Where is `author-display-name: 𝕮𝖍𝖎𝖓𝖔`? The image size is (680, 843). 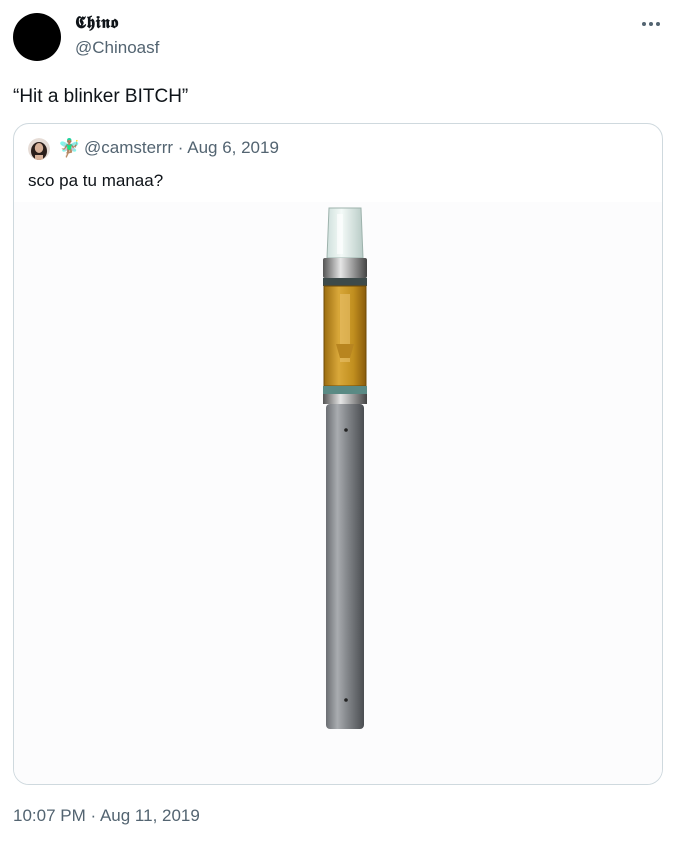
author-display-name: 𝕮𝖍𝖎𝖓𝖔 is located at coordinates (97, 23).